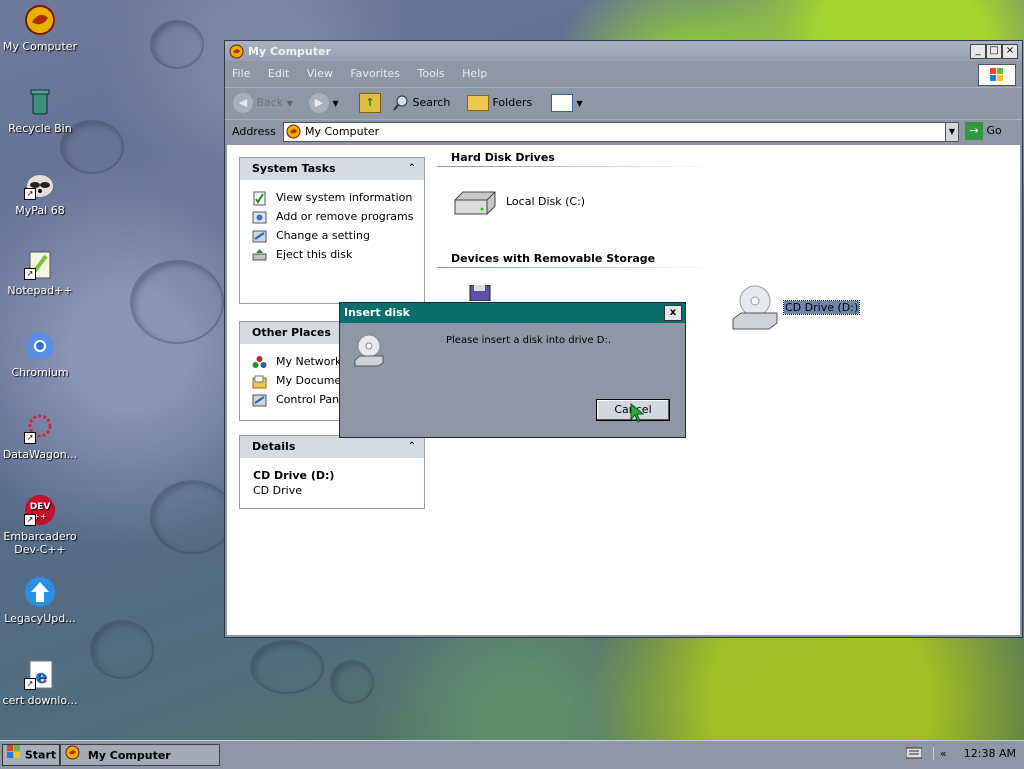 This screenshot has height=769, width=1024. What do you see at coordinates (241, 74) in the screenshot?
I see `menu-file: File` at bounding box center [241, 74].